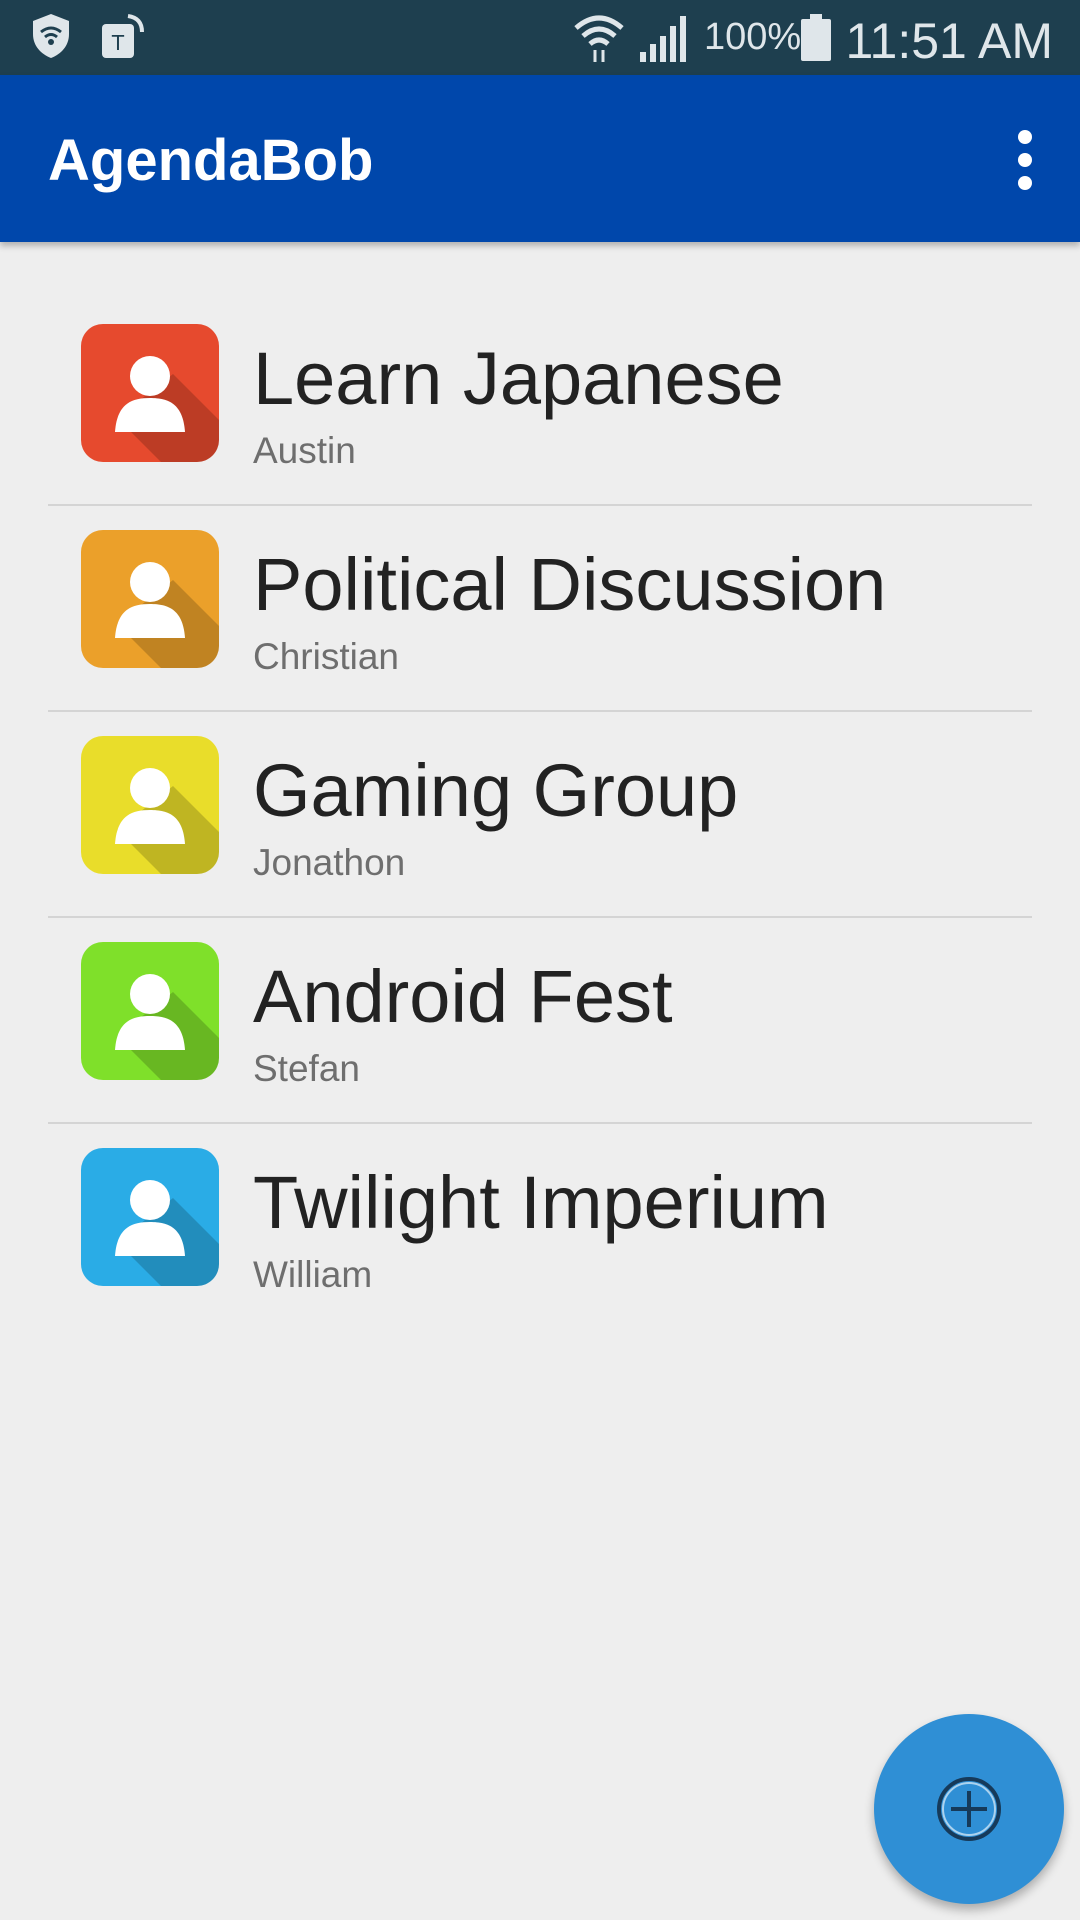  I want to click on agenda-item: Learn Japanese Austin, so click(540, 403).